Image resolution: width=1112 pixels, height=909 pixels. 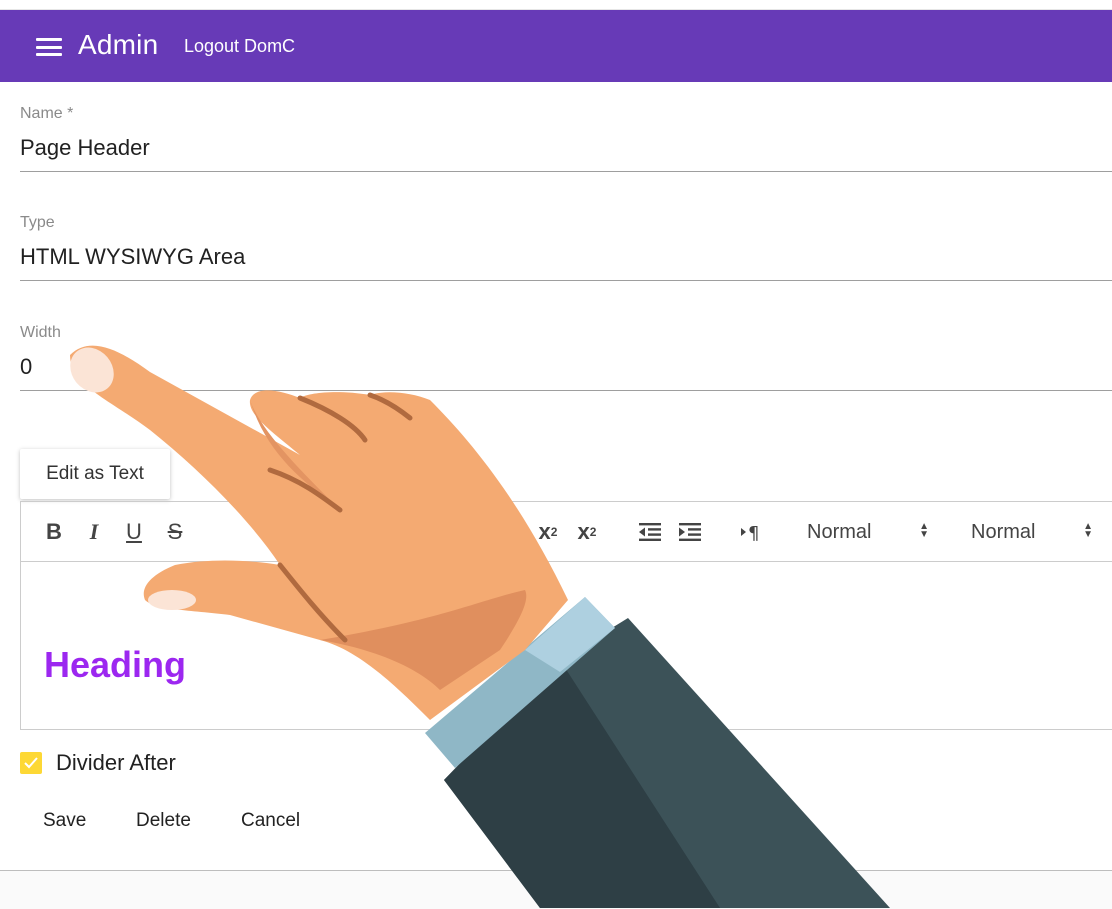 What do you see at coordinates (116, 763) in the screenshot?
I see `divider-after-label: Divider After` at bounding box center [116, 763].